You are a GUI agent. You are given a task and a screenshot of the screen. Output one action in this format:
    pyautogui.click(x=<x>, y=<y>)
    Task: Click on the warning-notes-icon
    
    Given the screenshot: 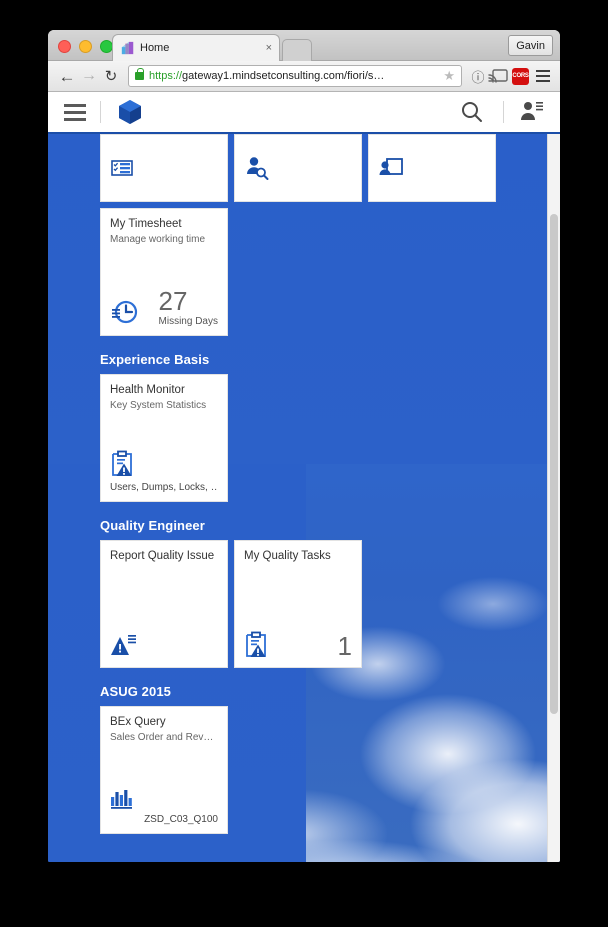 What is the action you would take?
    pyautogui.click(x=123, y=645)
    